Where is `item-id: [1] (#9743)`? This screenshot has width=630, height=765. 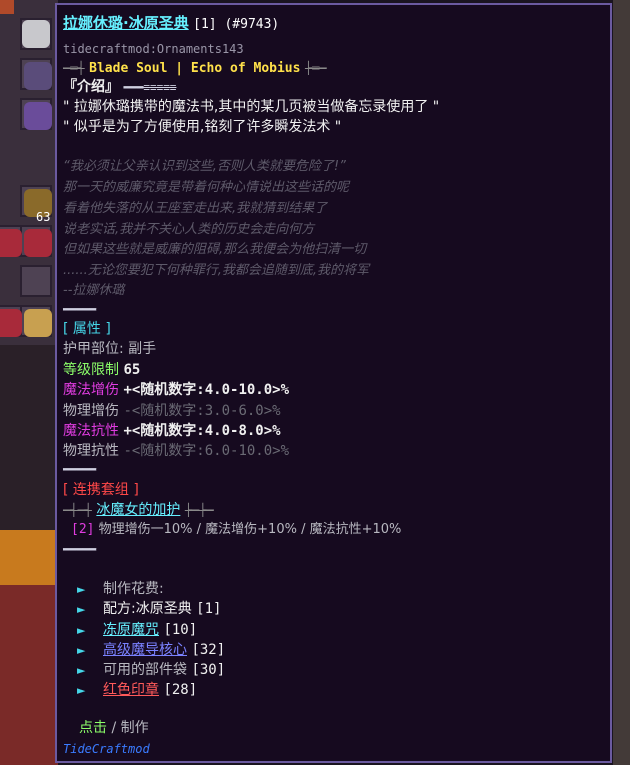
item-id: [1] (#9743) is located at coordinates (236, 24).